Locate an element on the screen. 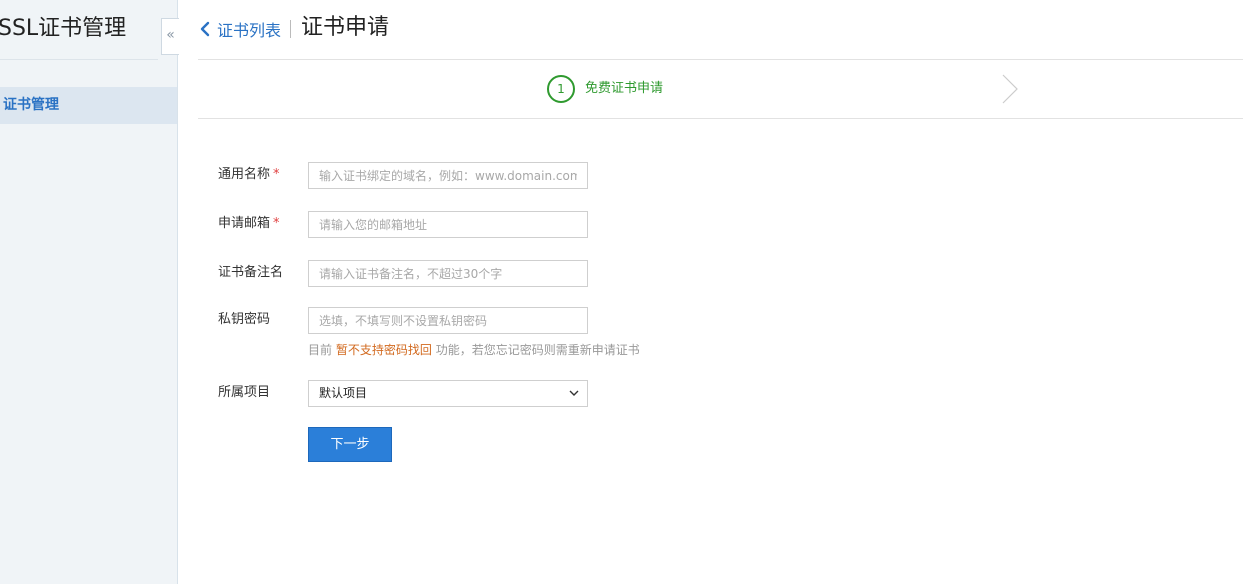 The width and height of the screenshot is (1243, 584). project-select: 默认项目 is located at coordinates (448, 393).